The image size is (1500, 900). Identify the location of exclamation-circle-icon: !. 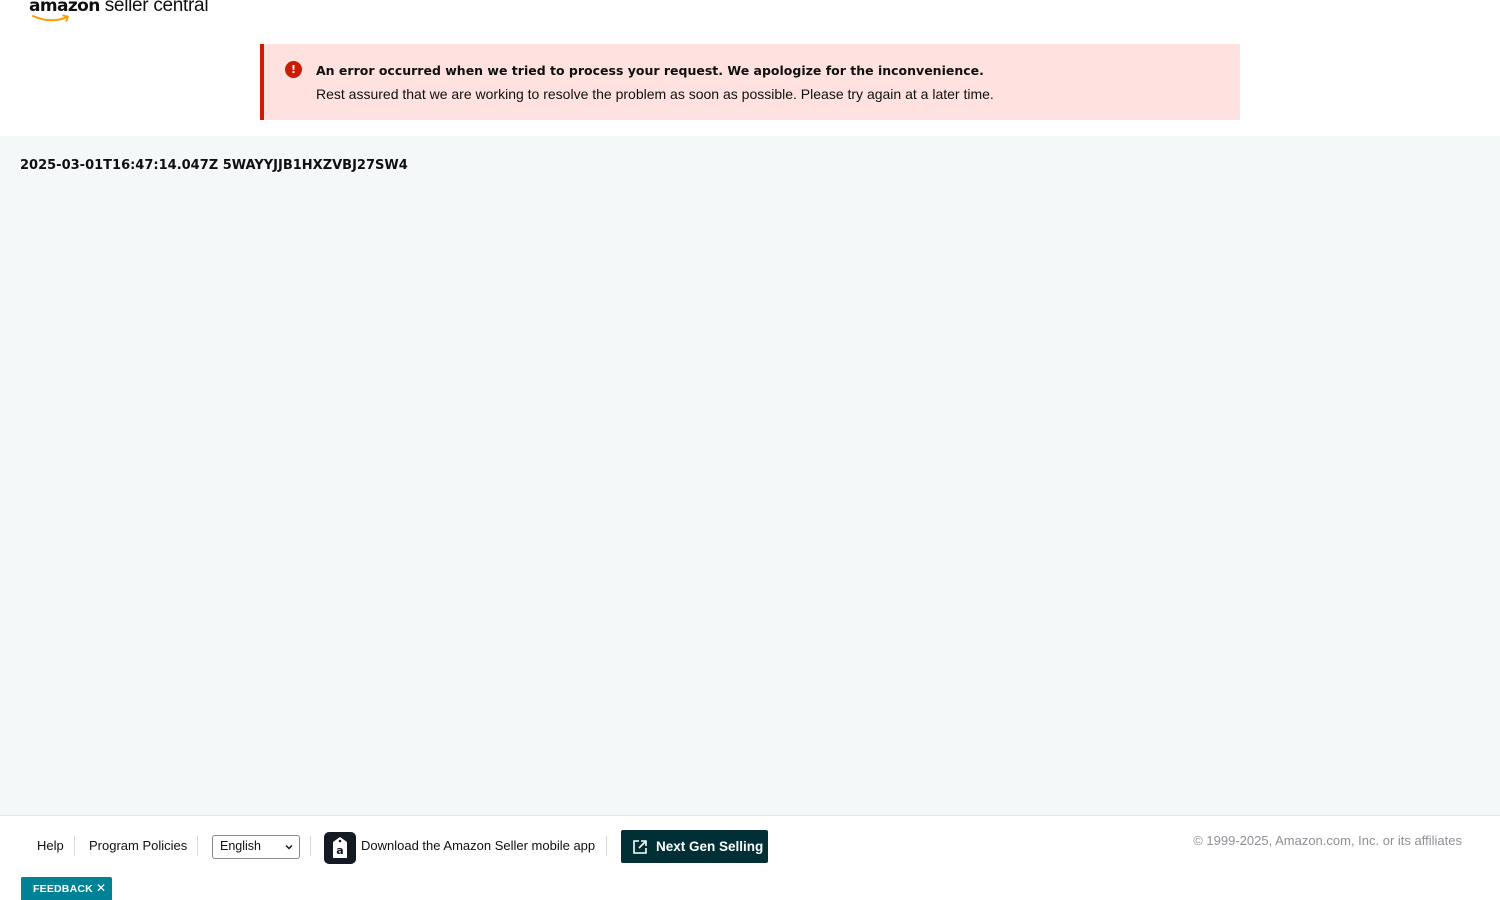
(293, 69).